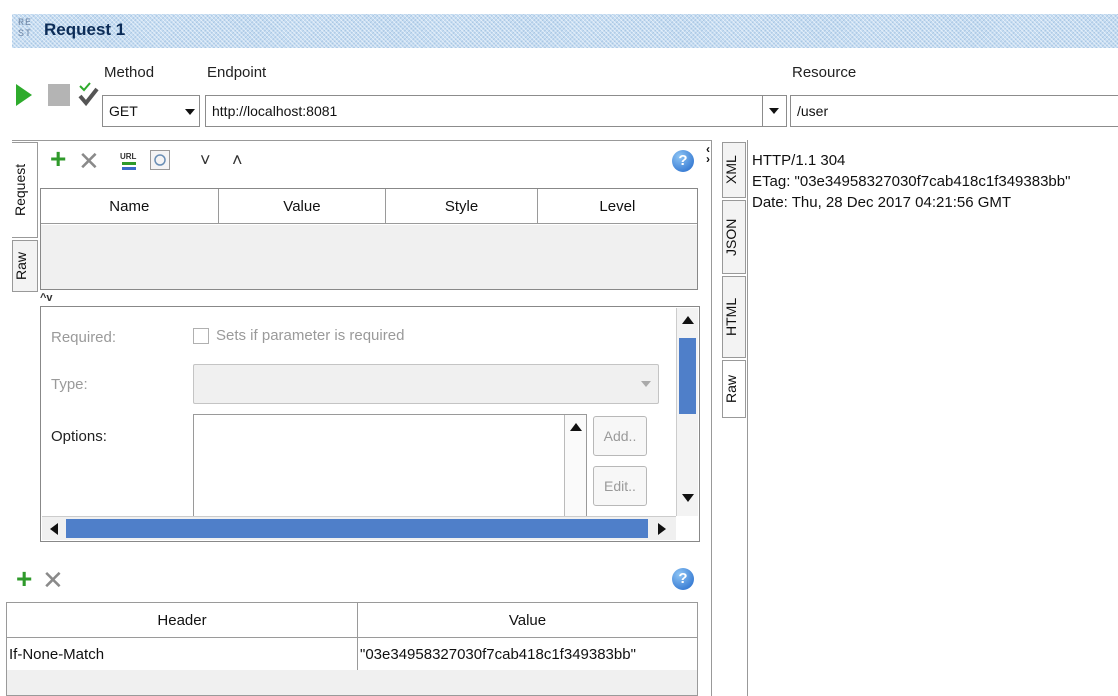  I want to click on scroll-right-icon, so click(662, 529).